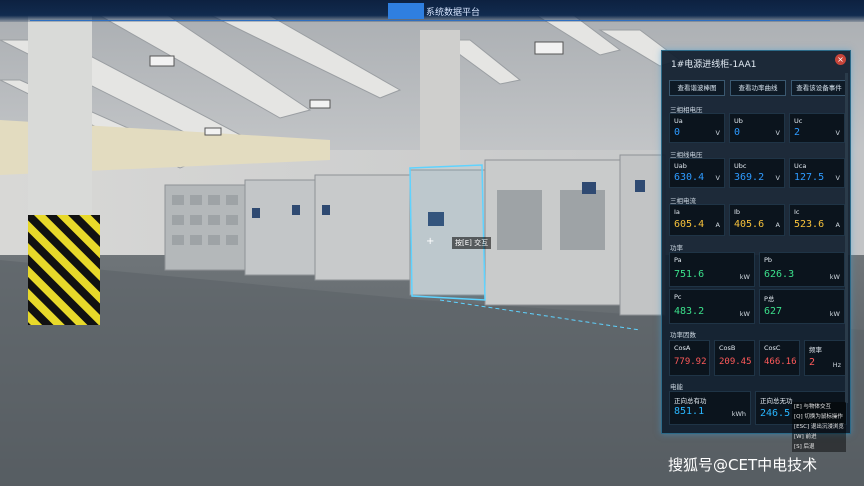  What do you see at coordinates (690, 401) in the screenshot?
I see `metric-label: 正向总有功` at bounding box center [690, 401].